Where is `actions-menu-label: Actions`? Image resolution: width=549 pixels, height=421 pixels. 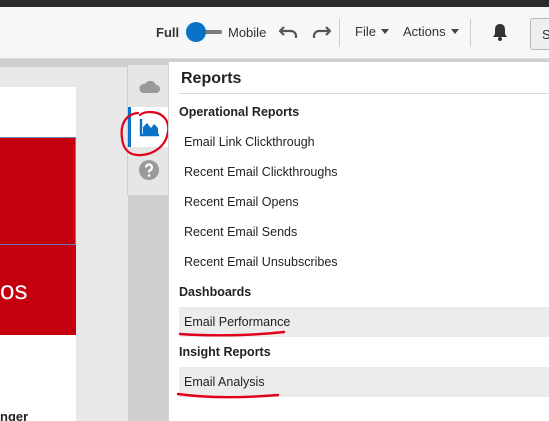
actions-menu-label: Actions is located at coordinates (424, 31).